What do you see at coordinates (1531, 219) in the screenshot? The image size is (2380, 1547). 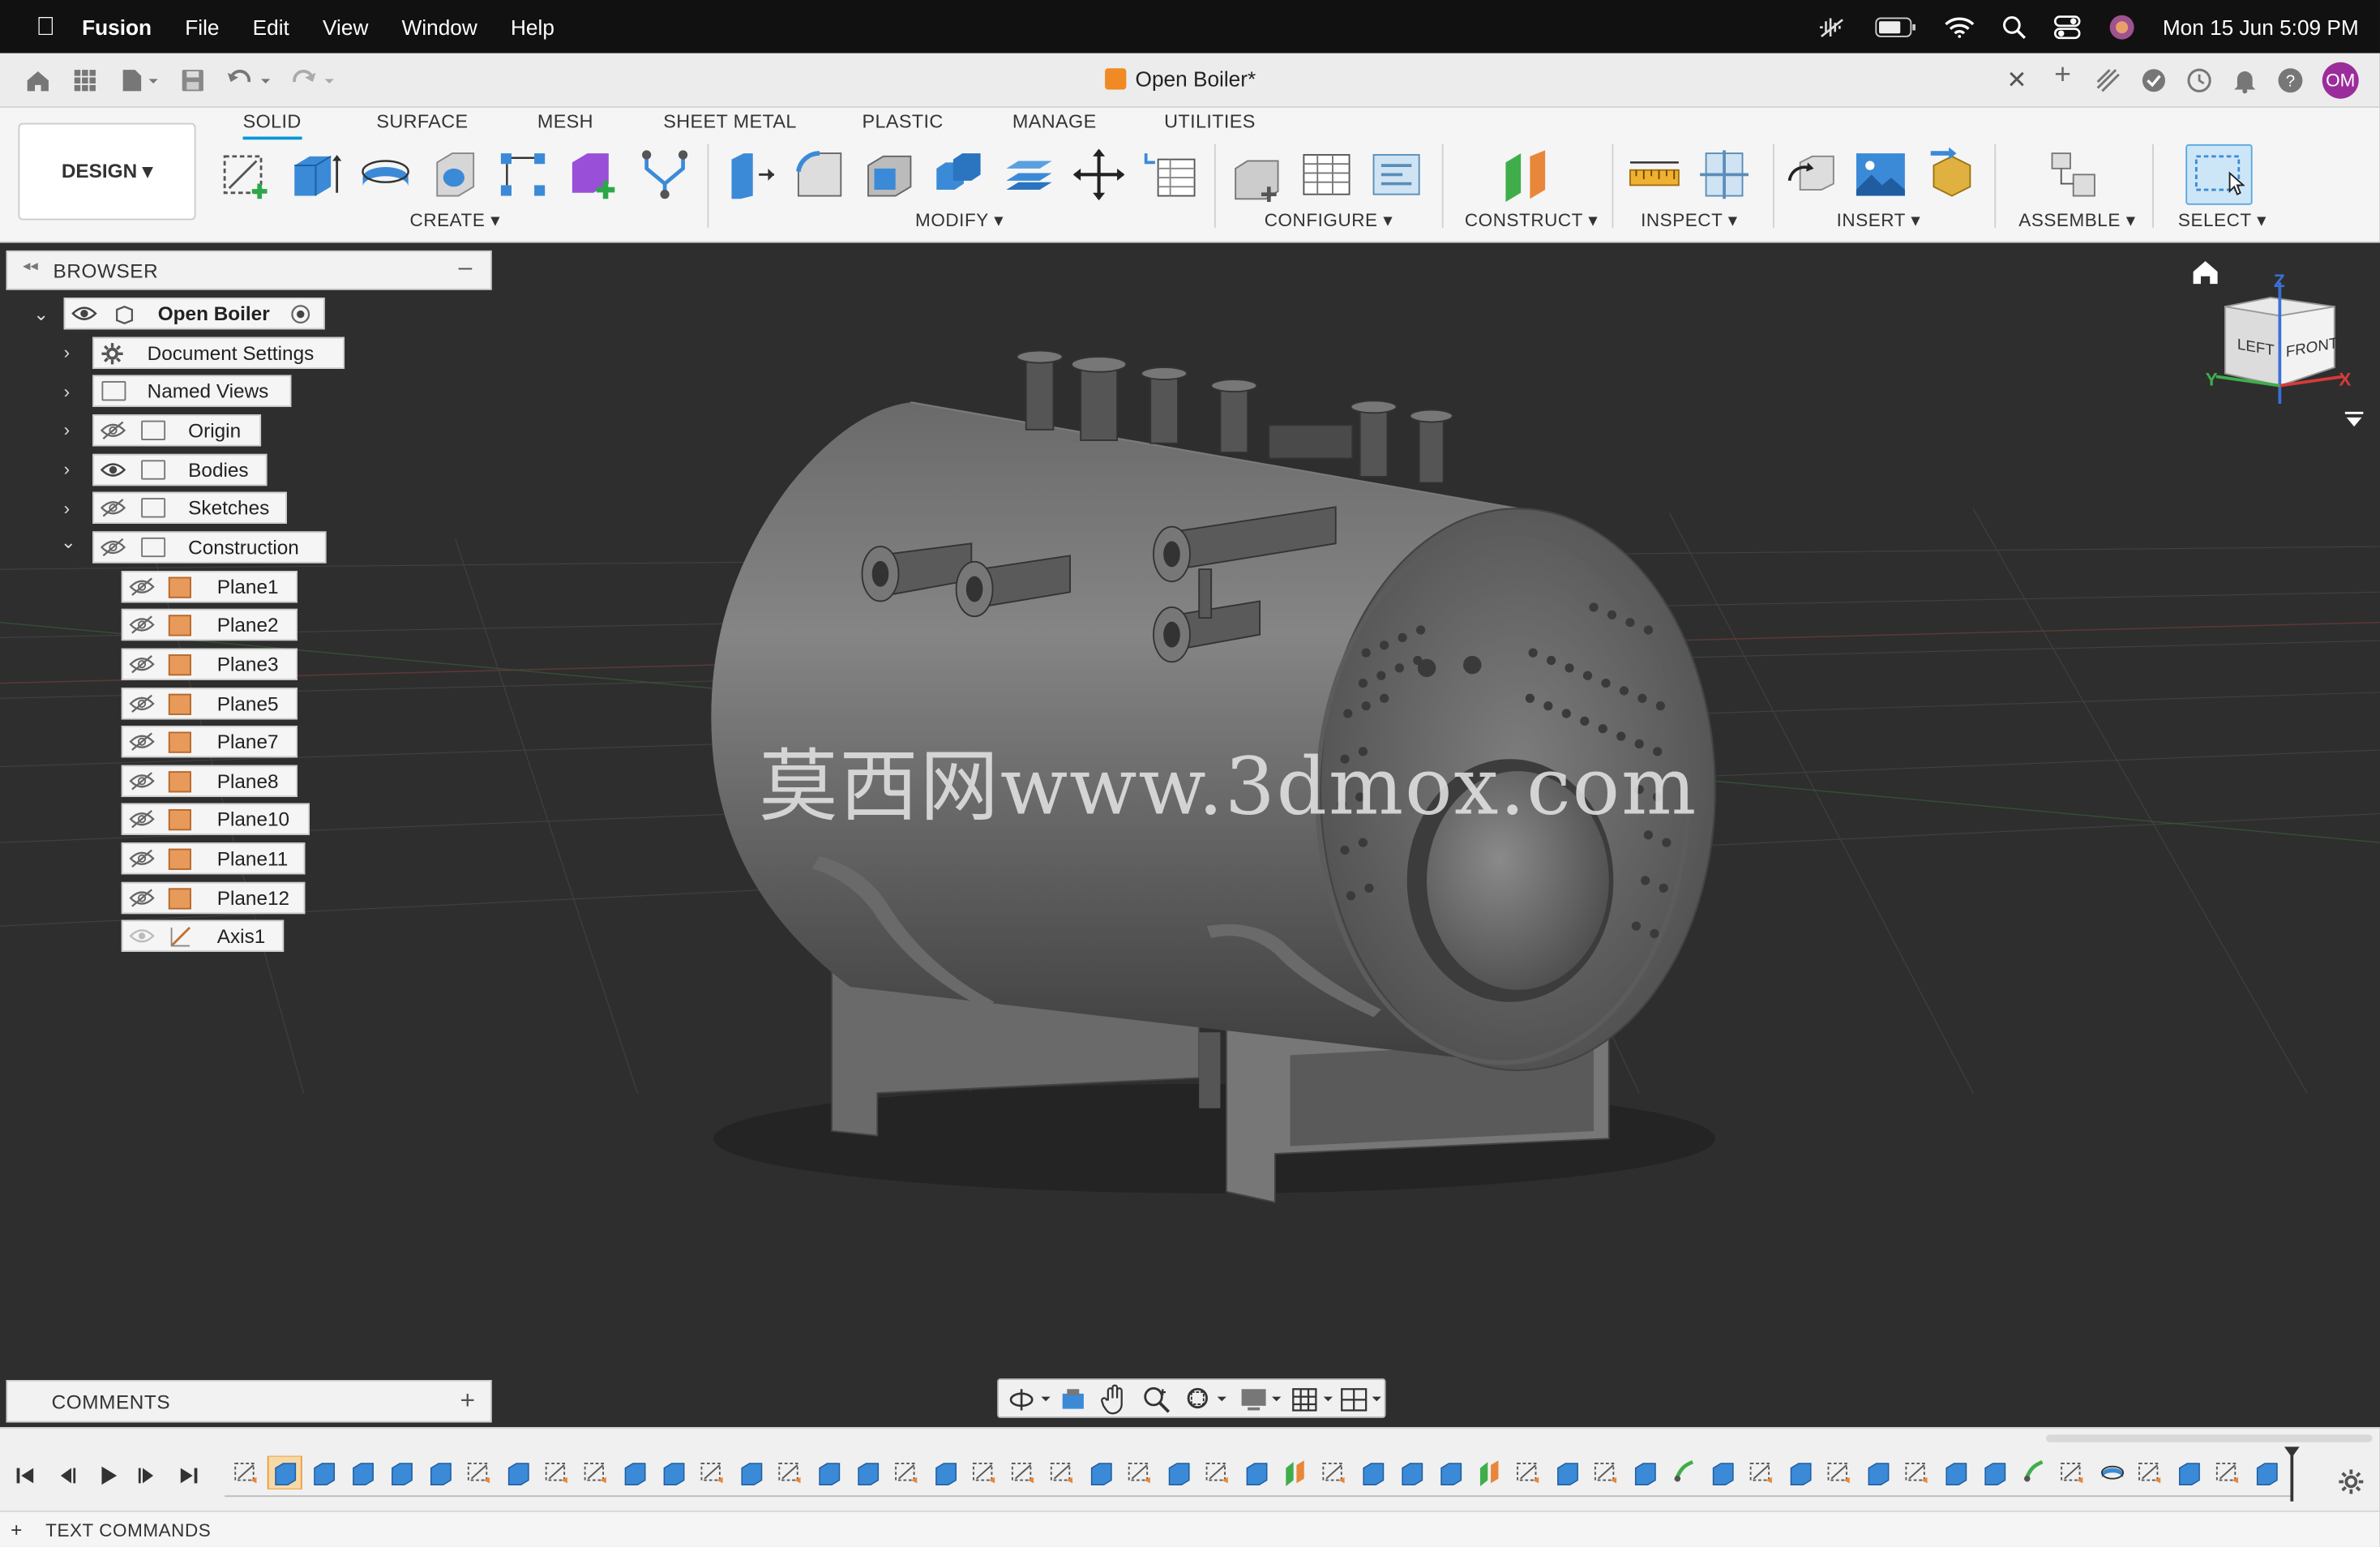 I see `construct-group-label: CONSTRUCT ▾` at bounding box center [1531, 219].